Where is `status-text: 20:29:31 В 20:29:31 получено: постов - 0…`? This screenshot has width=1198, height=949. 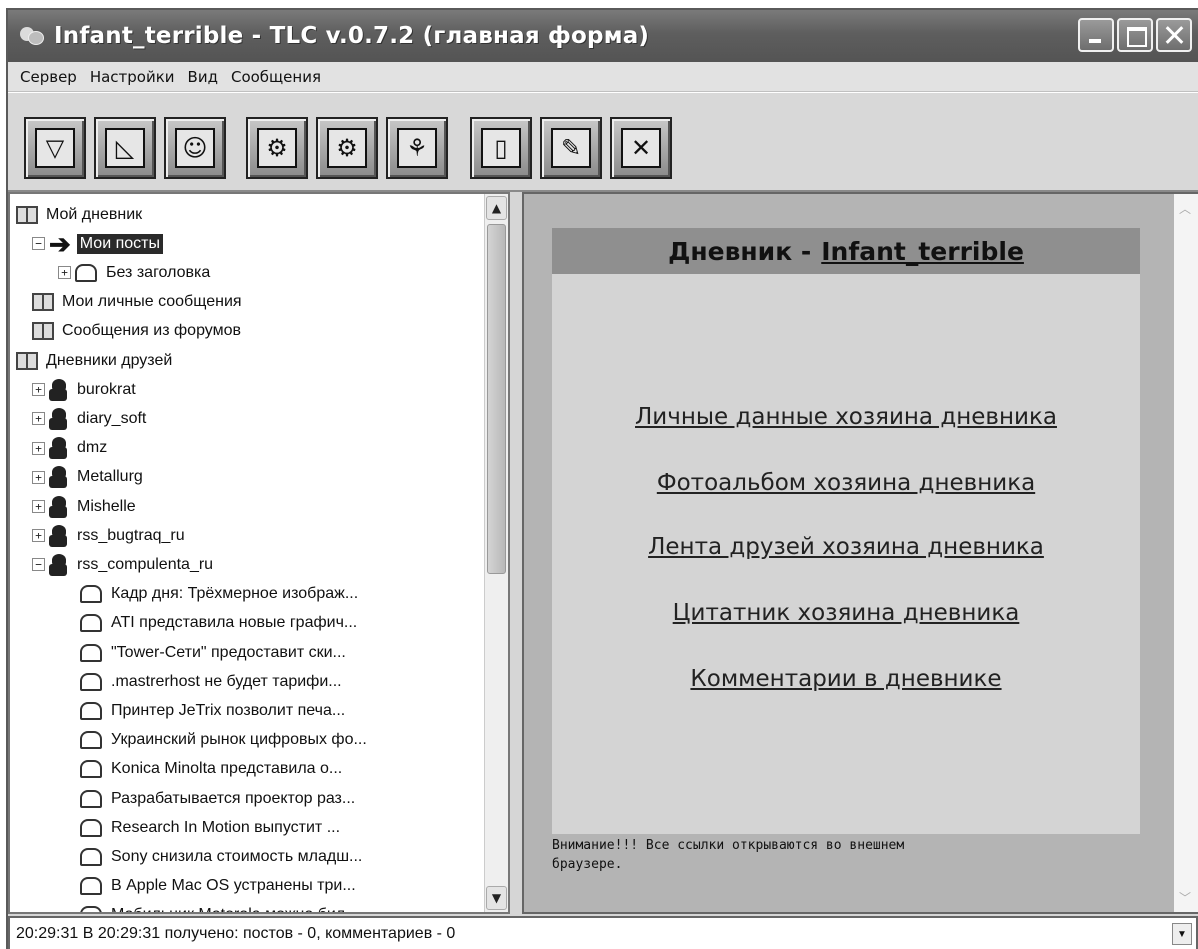 status-text: 20:29:31 В 20:29:31 получено: постов - 0… is located at coordinates (236, 933).